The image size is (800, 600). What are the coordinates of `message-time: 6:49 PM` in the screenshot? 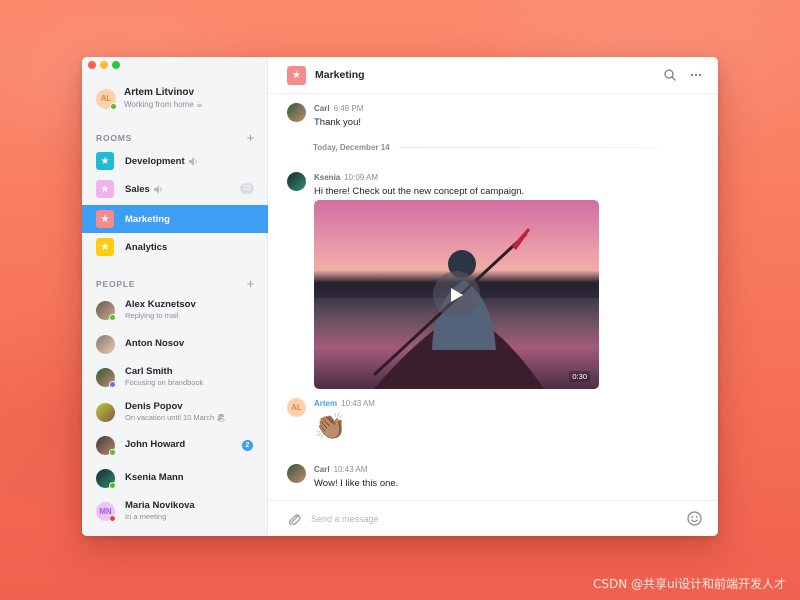 It's located at (348, 108).